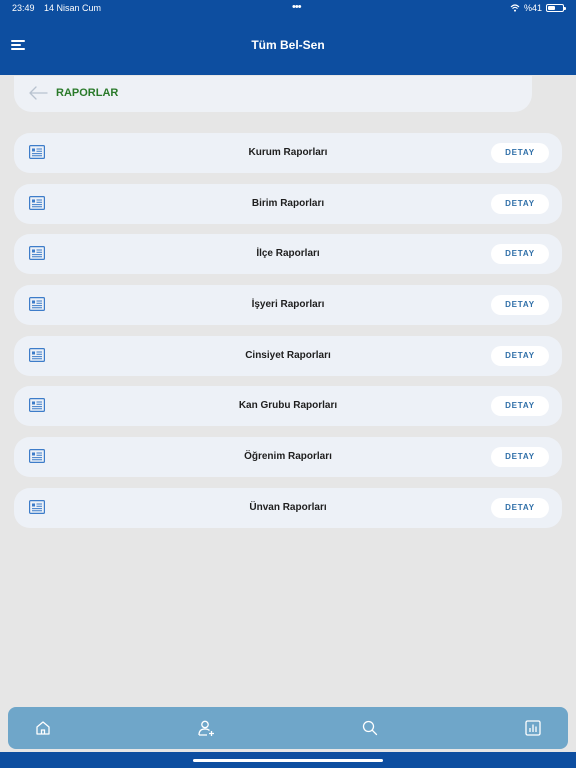 The width and height of the screenshot is (576, 768). I want to click on home-indicator, so click(288, 760).